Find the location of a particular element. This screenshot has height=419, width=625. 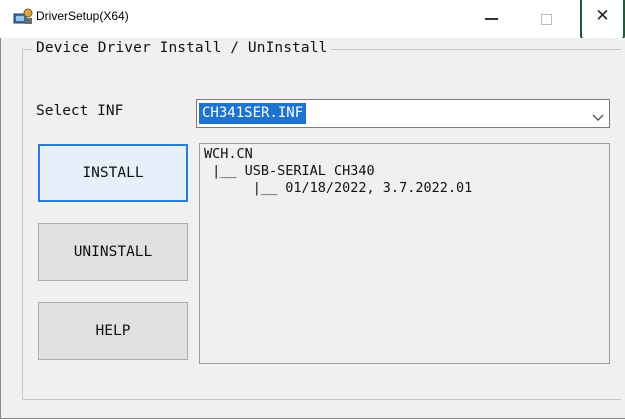

close-button: ✕ is located at coordinates (602, 20).